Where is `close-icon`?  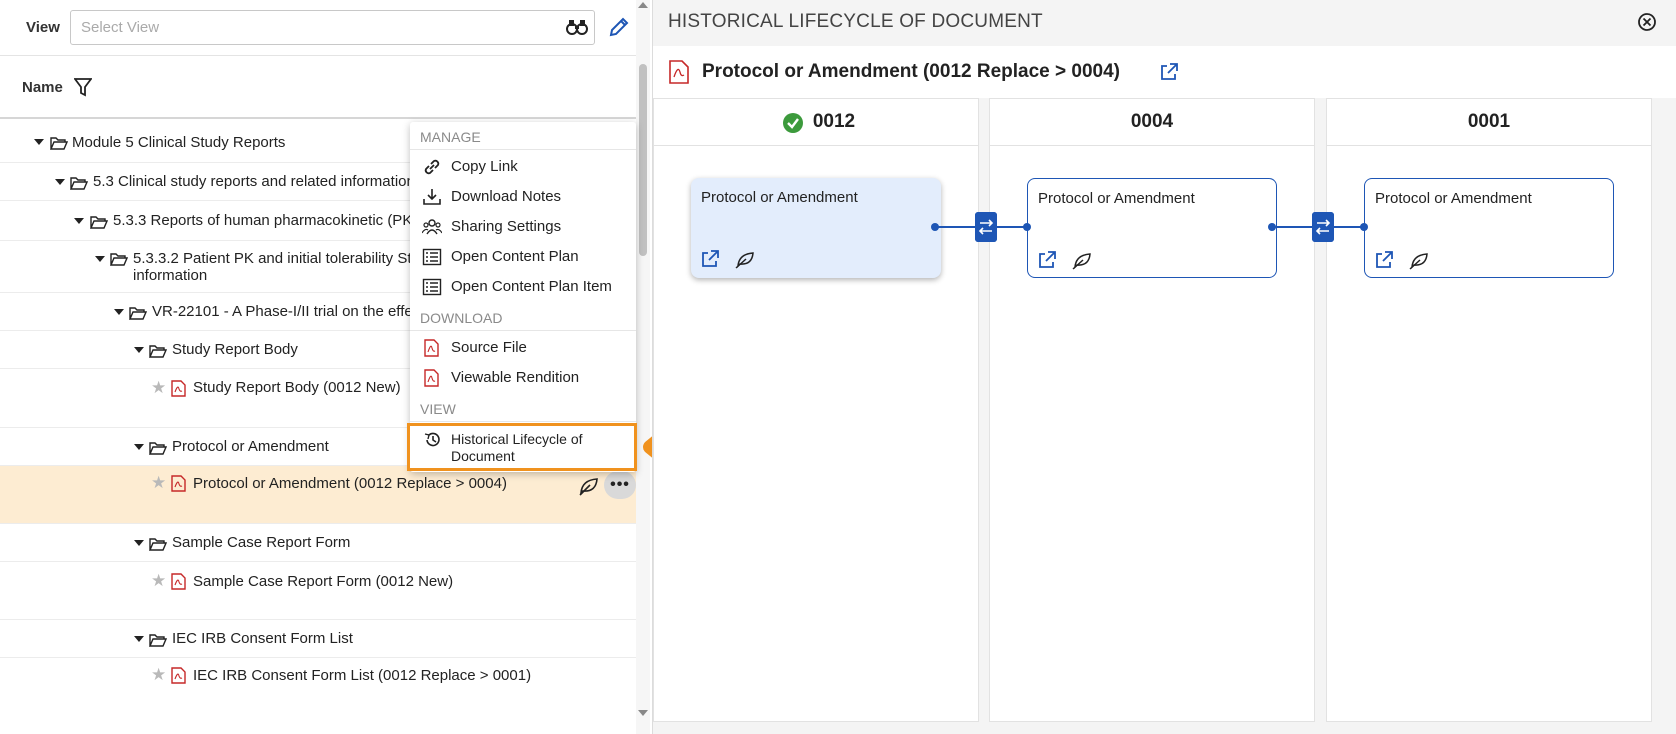
close-icon is located at coordinates (1647, 22).